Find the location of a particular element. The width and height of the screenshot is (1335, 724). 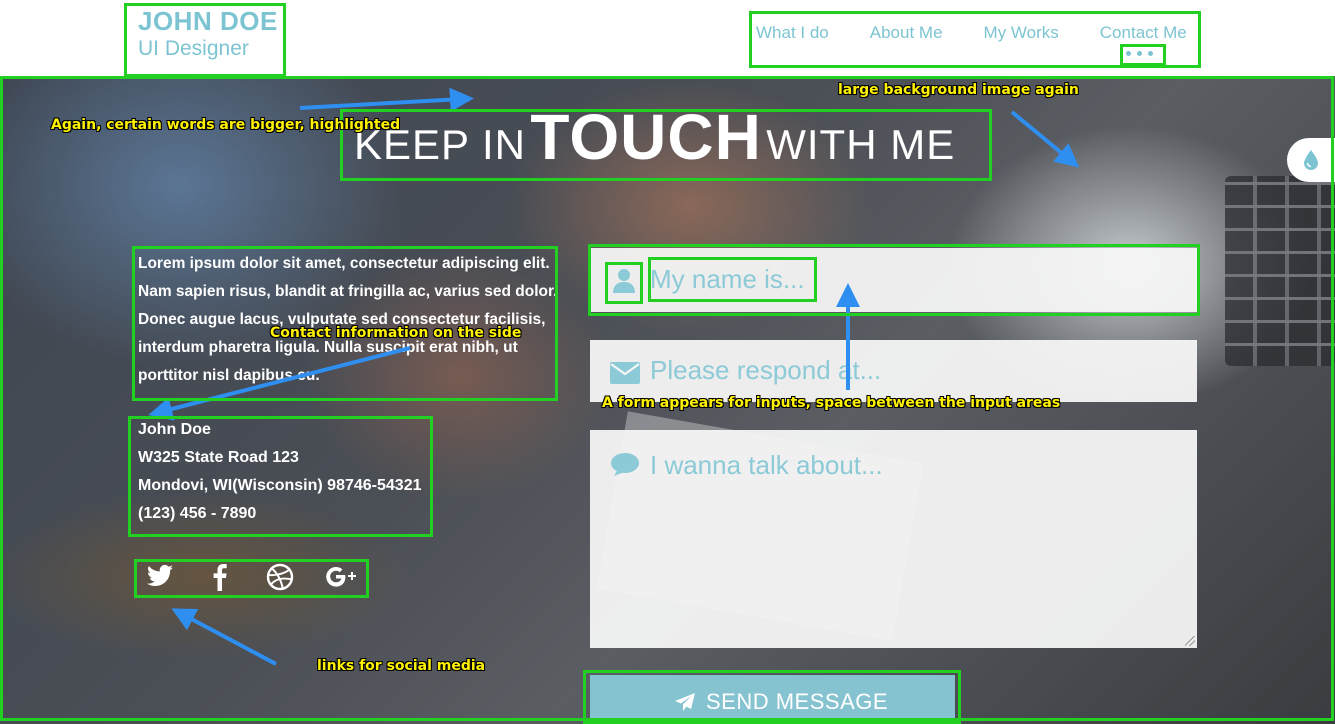

annotation-contact: Contact information on the side is located at coordinates (396, 333).